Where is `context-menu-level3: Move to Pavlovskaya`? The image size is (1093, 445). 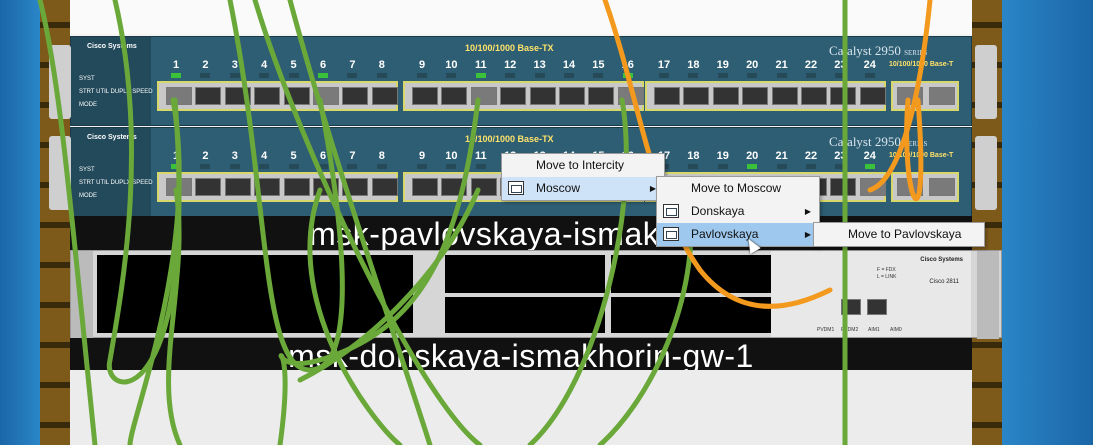 context-menu-level3: Move to Pavlovskaya is located at coordinates (899, 234).